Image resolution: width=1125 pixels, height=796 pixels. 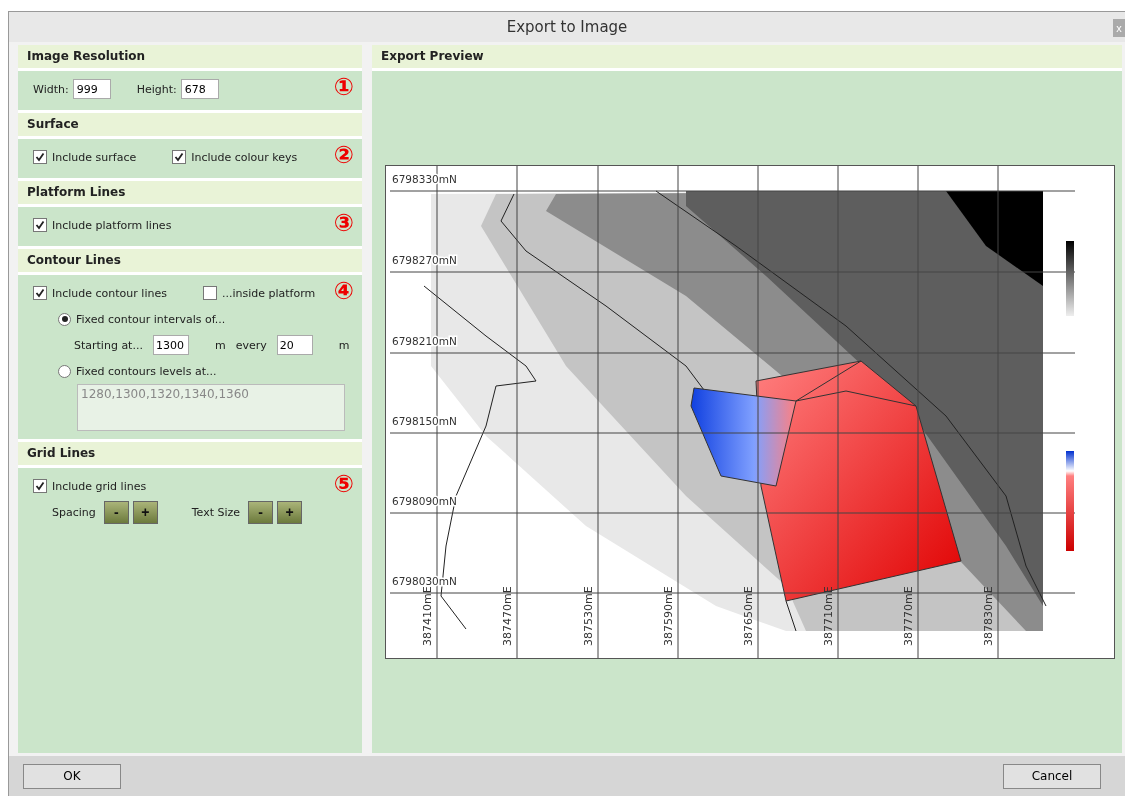 What do you see at coordinates (567, 27) in the screenshot?
I see `window-title: Export to Image` at bounding box center [567, 27].